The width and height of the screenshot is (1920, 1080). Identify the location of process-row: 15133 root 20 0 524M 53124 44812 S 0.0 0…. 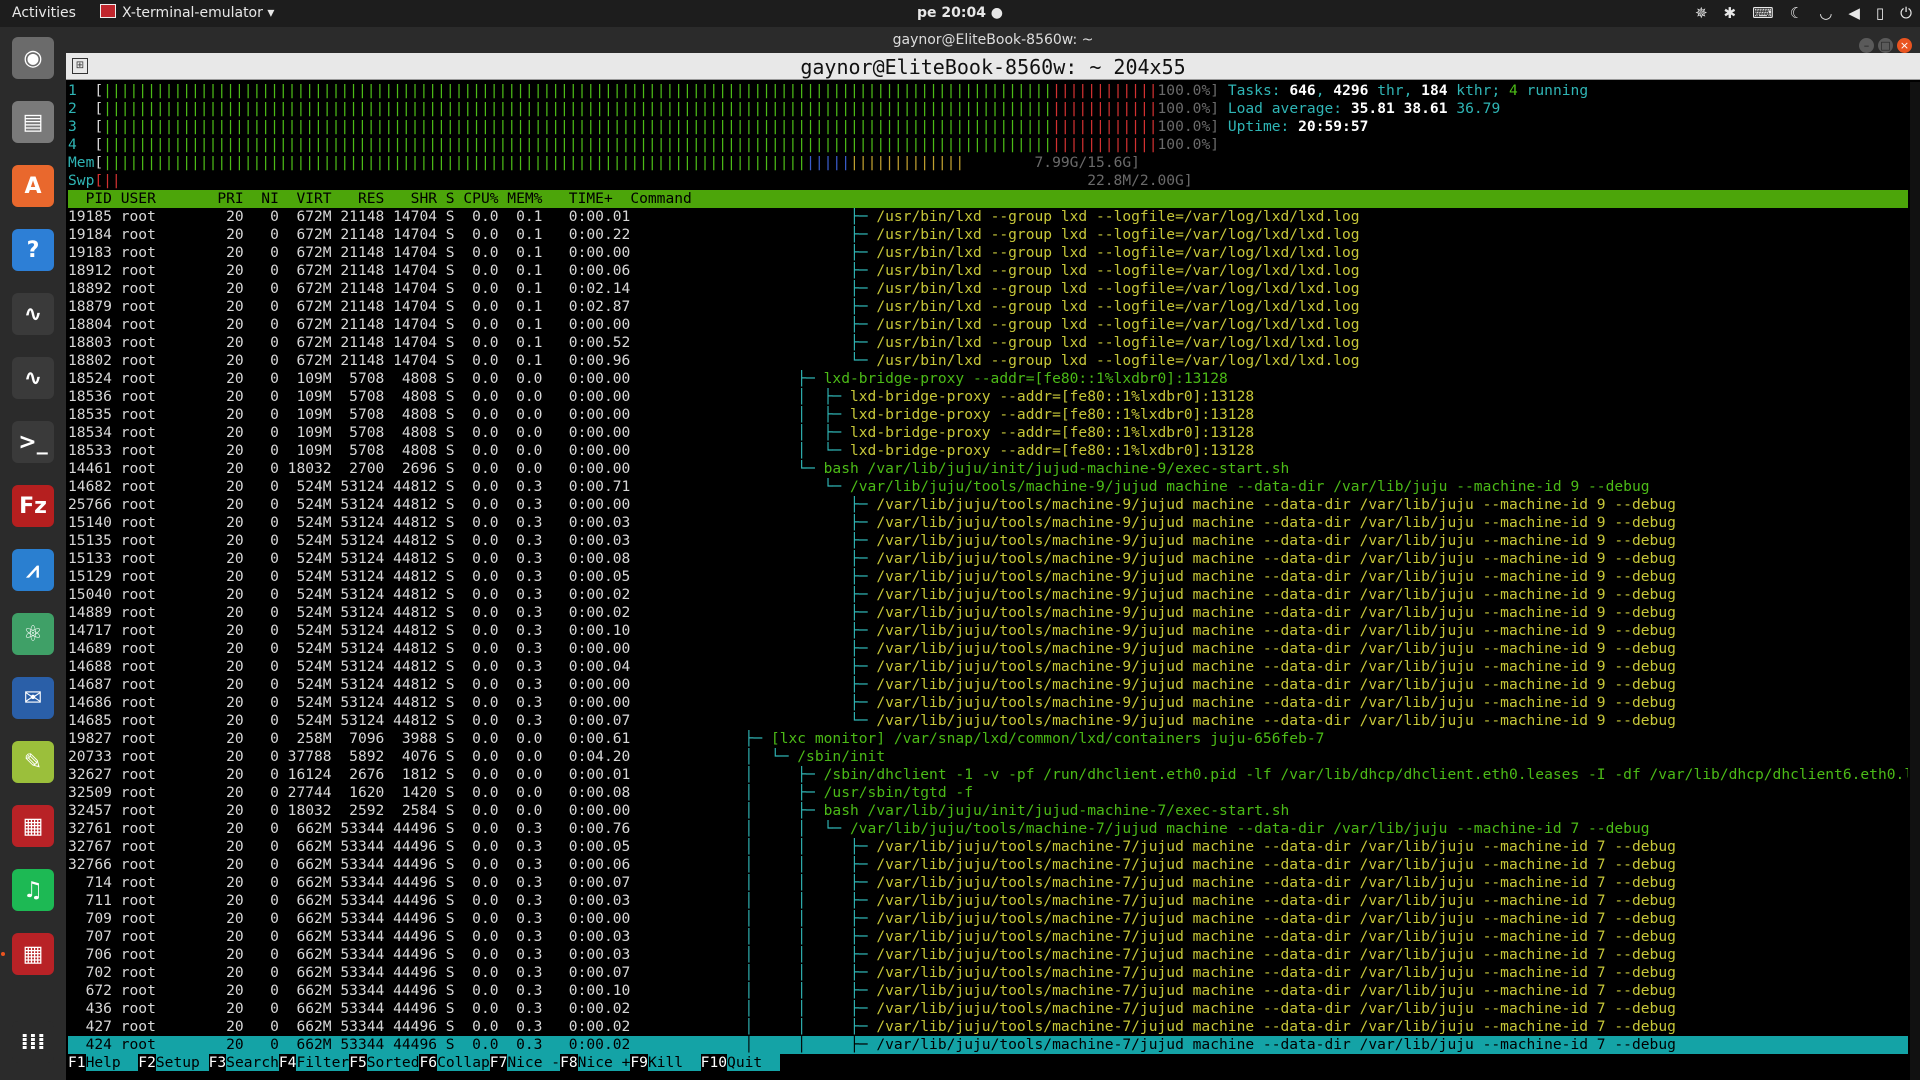
(988, 559).